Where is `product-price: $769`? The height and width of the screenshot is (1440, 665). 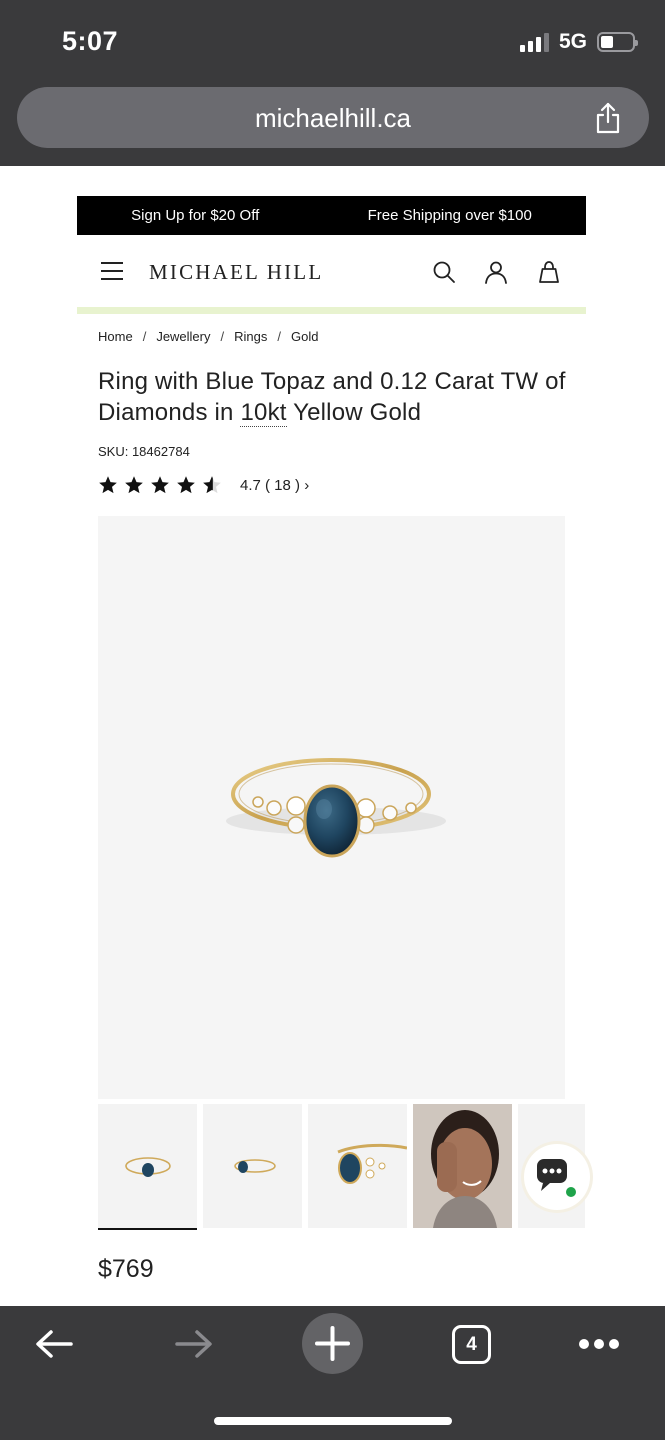
product-price: $769 is located at coordinates (126, 1269).